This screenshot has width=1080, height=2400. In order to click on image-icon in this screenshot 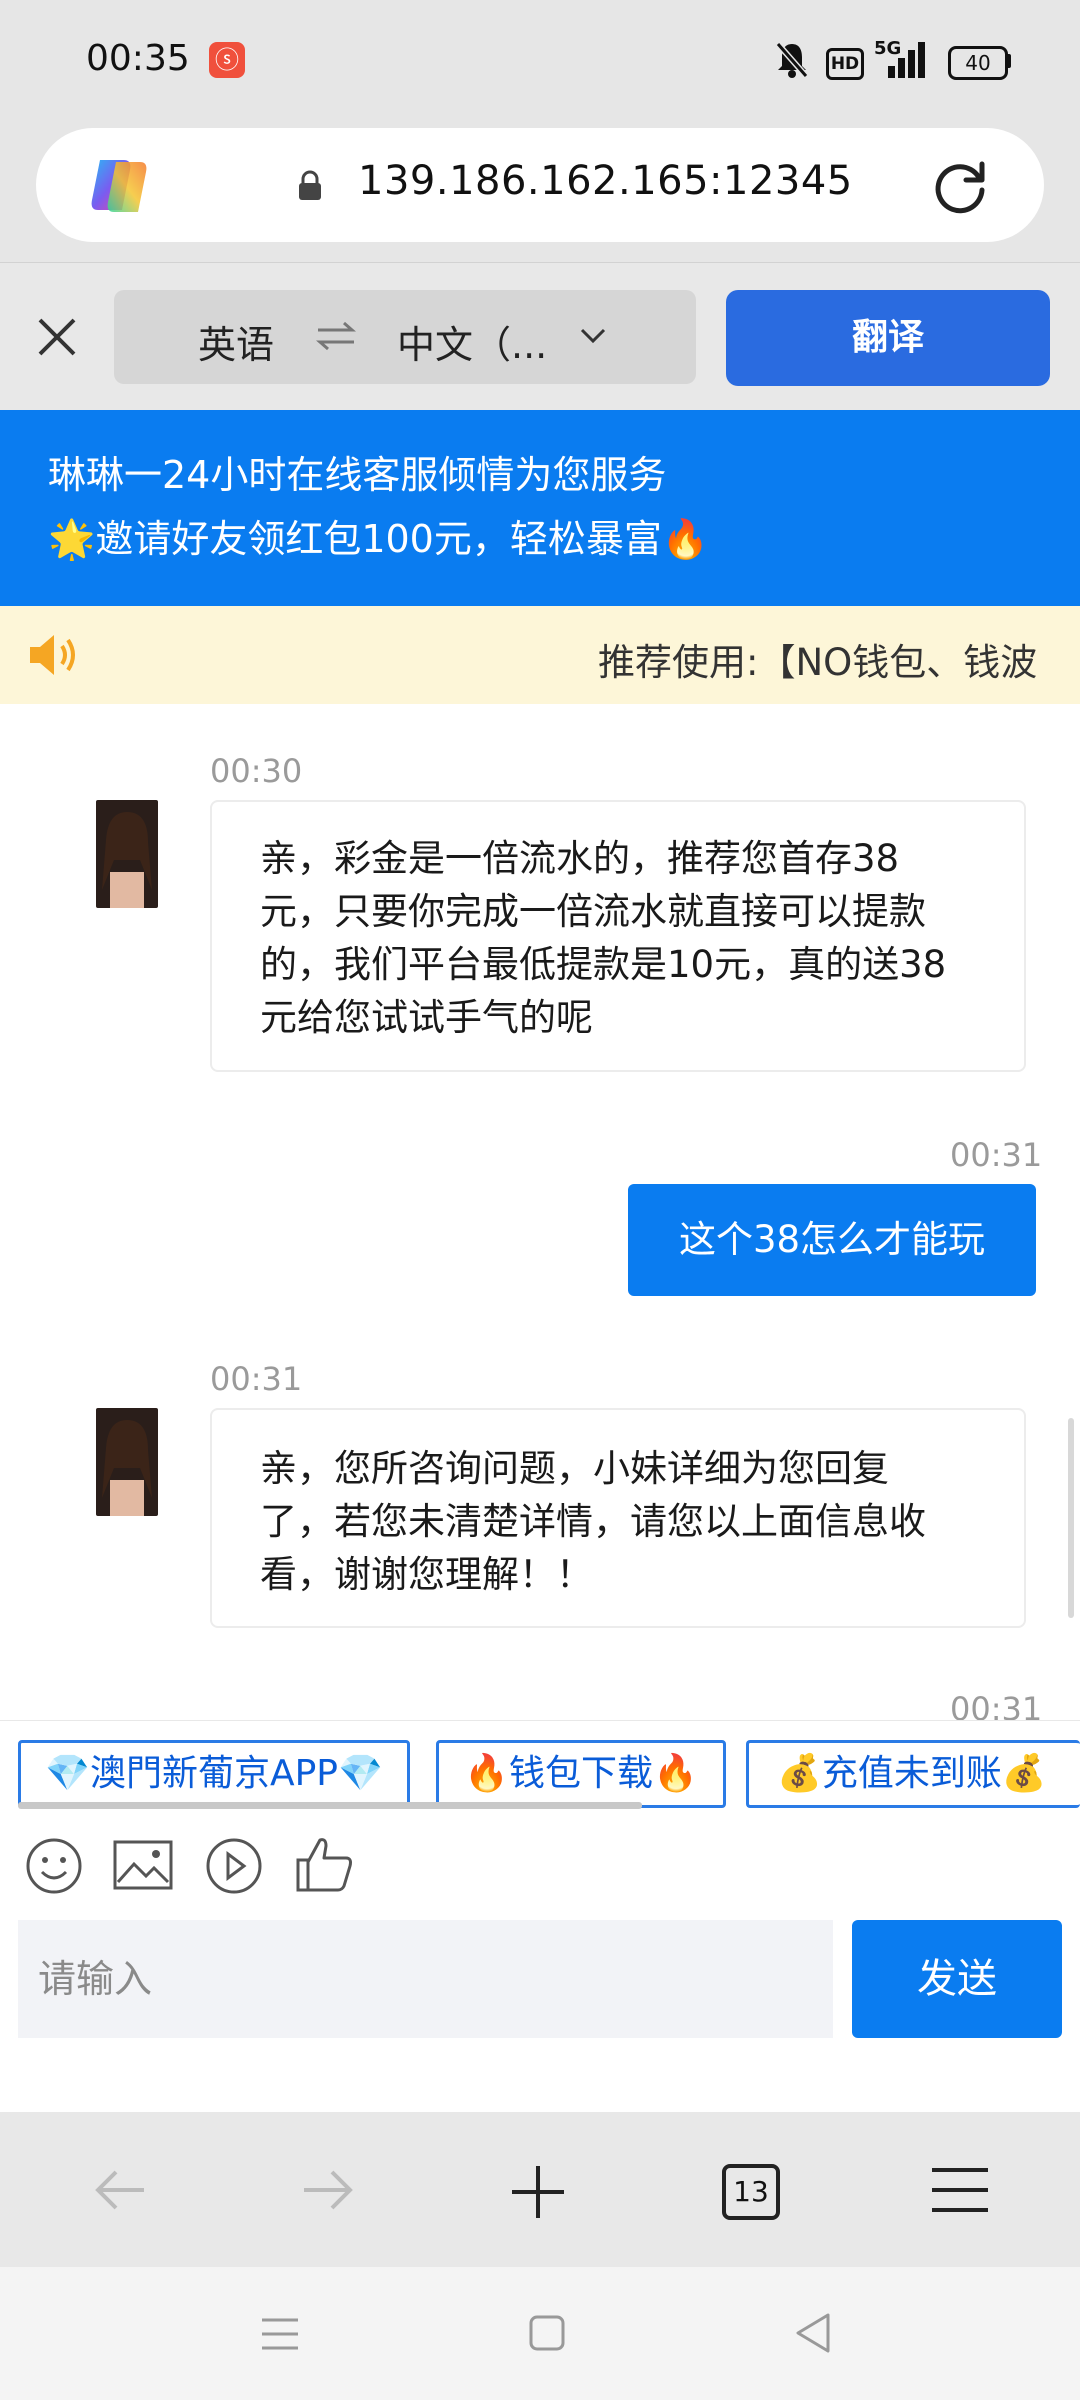, I will do `click(143, 1865)`.